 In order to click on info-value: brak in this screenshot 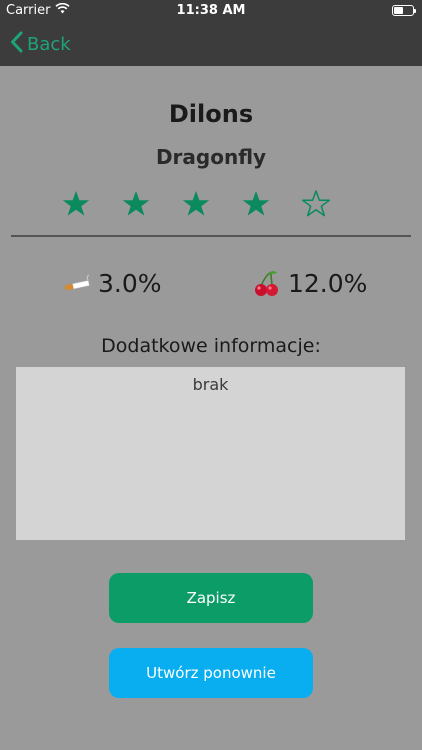, I will do `click(210, 384)`.